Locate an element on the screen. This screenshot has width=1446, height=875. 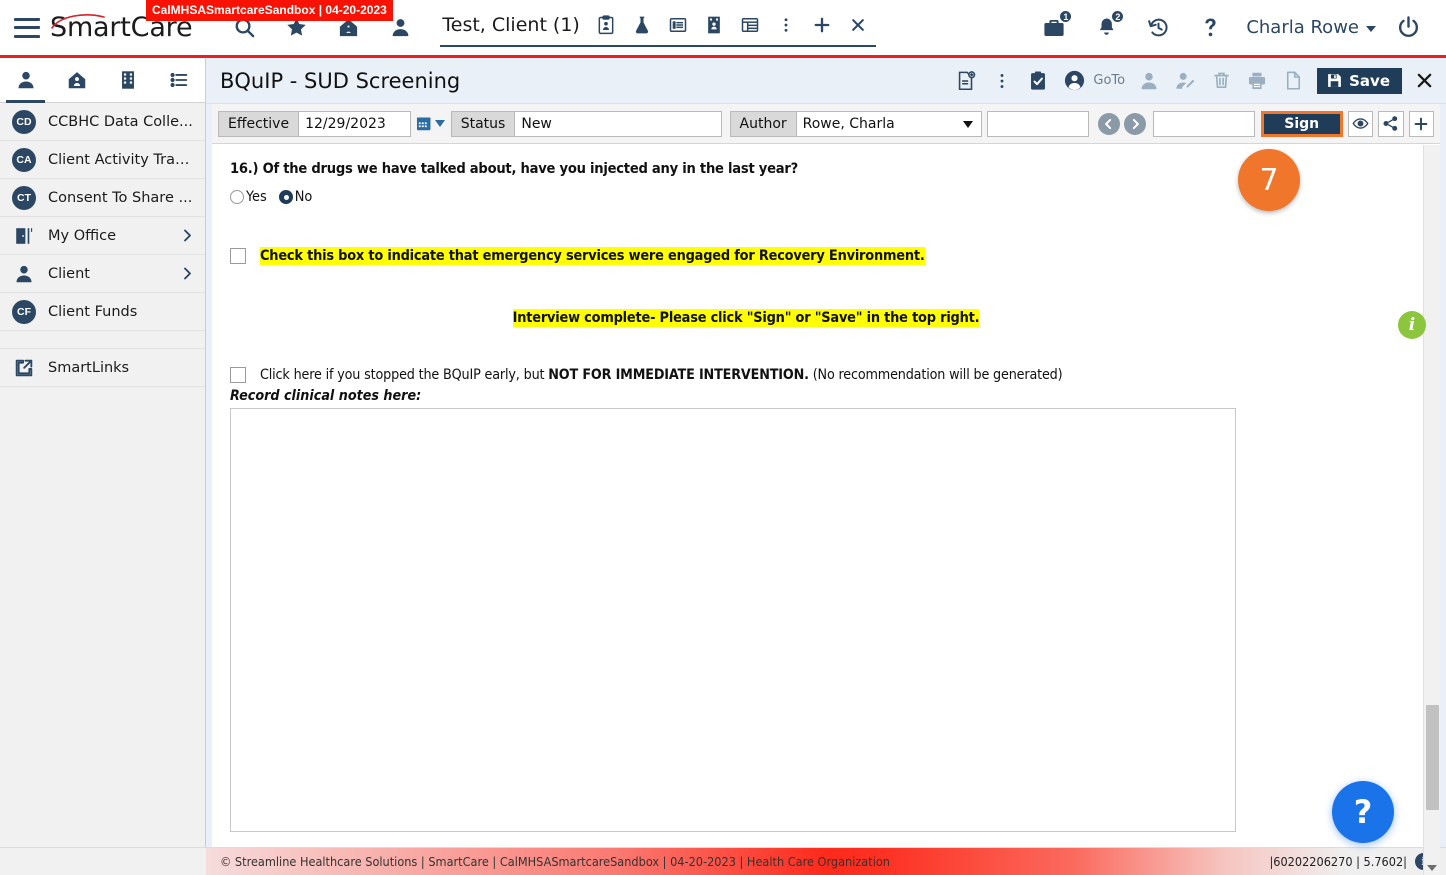
clinical-notes-label: Record clinical notes here: is located at coordinates (326, 396).